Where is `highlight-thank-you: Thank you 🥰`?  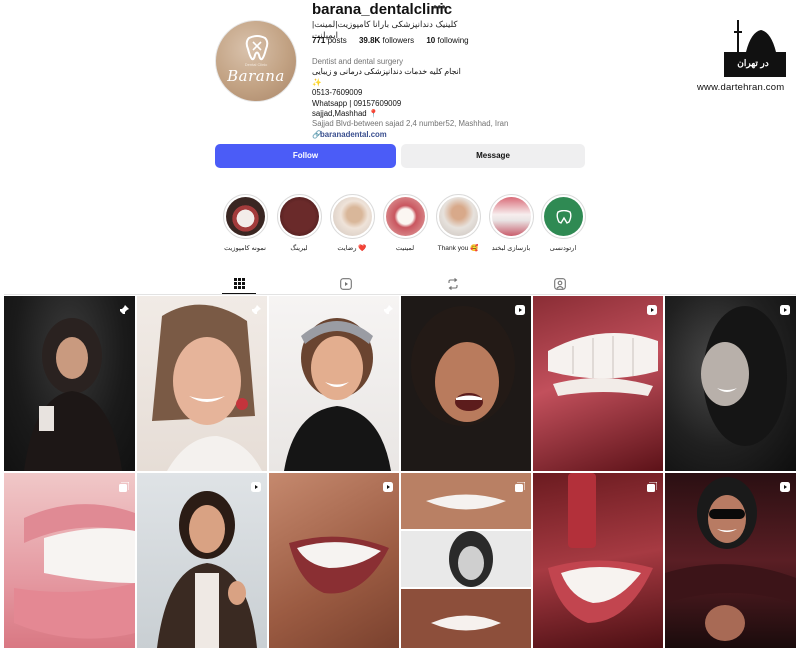 highlight-thank-you: Thank you 🥰 is located at coordinates (458, 223).